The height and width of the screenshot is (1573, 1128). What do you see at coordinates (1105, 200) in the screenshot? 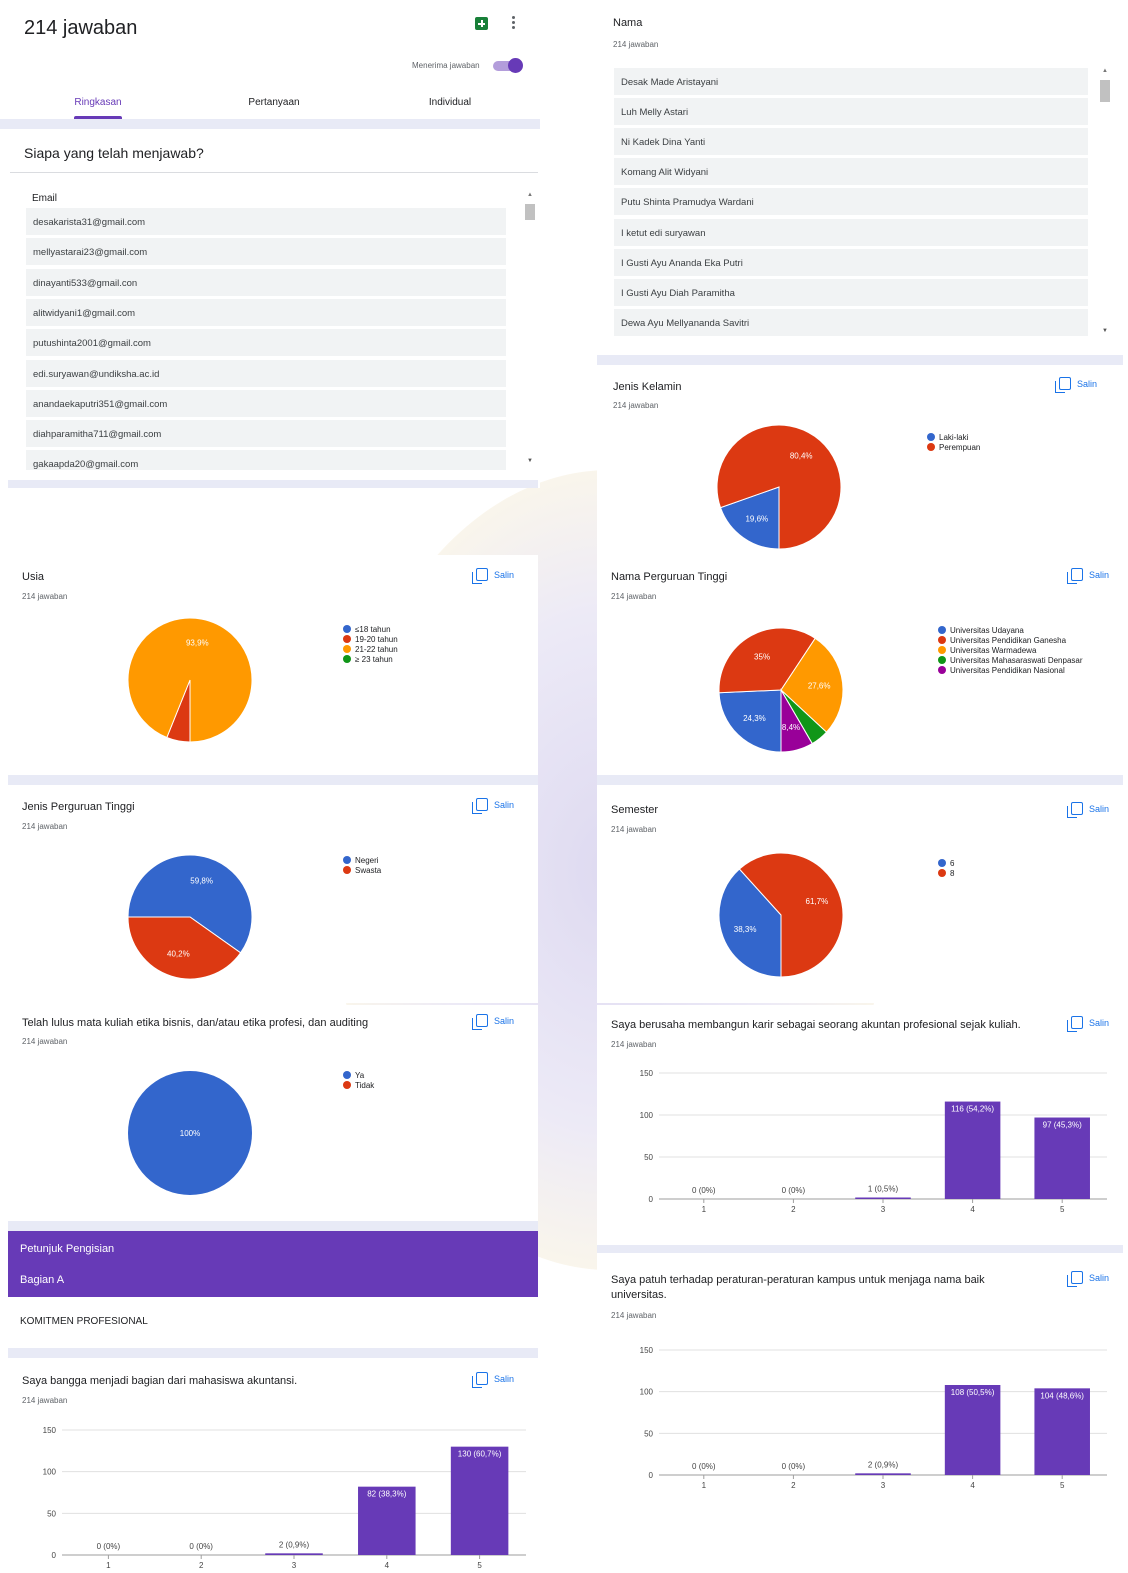
I see `nama-list-scrollbar: ▲ ▼` at bounding box center [1105, 200].